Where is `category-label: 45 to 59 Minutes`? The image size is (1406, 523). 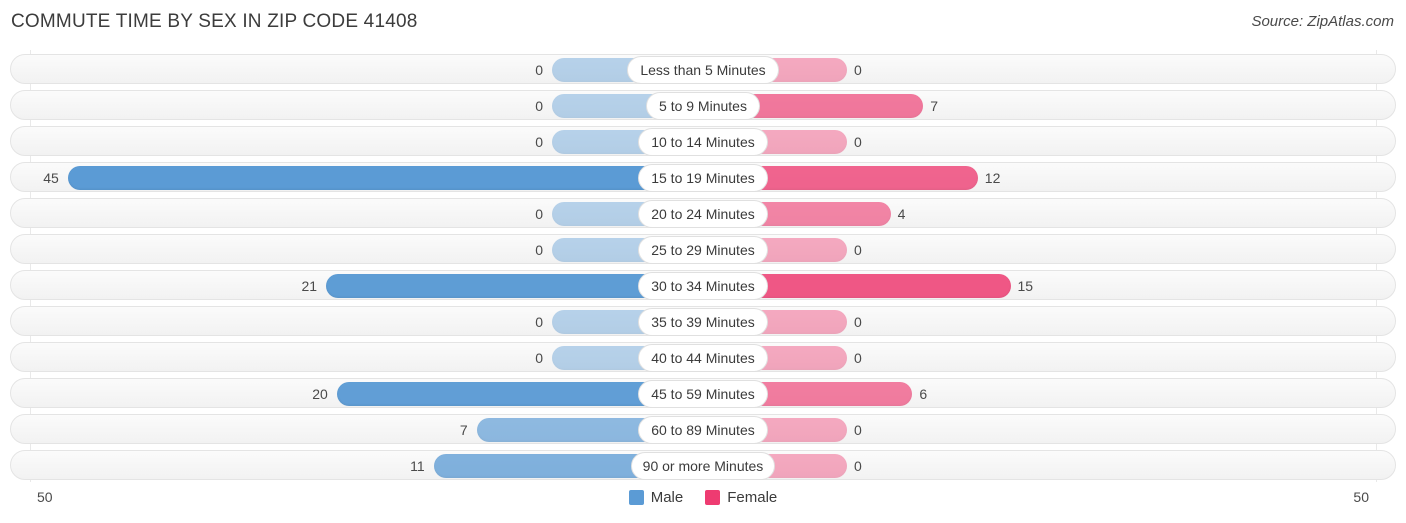 category-label: 45 to 59 Minutes is located at coordinates (703, 394).